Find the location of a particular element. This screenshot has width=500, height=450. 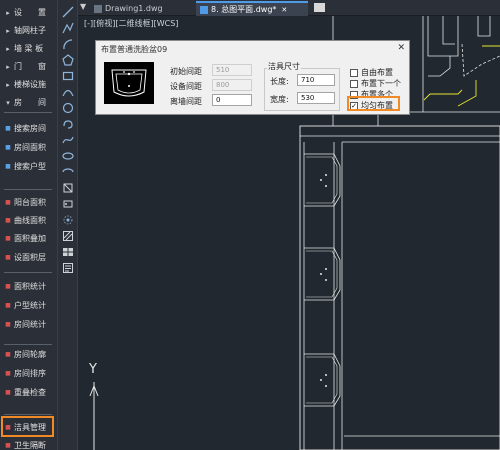

menu-item-label: 卫生隔断 is located at coordinates (30, 445).